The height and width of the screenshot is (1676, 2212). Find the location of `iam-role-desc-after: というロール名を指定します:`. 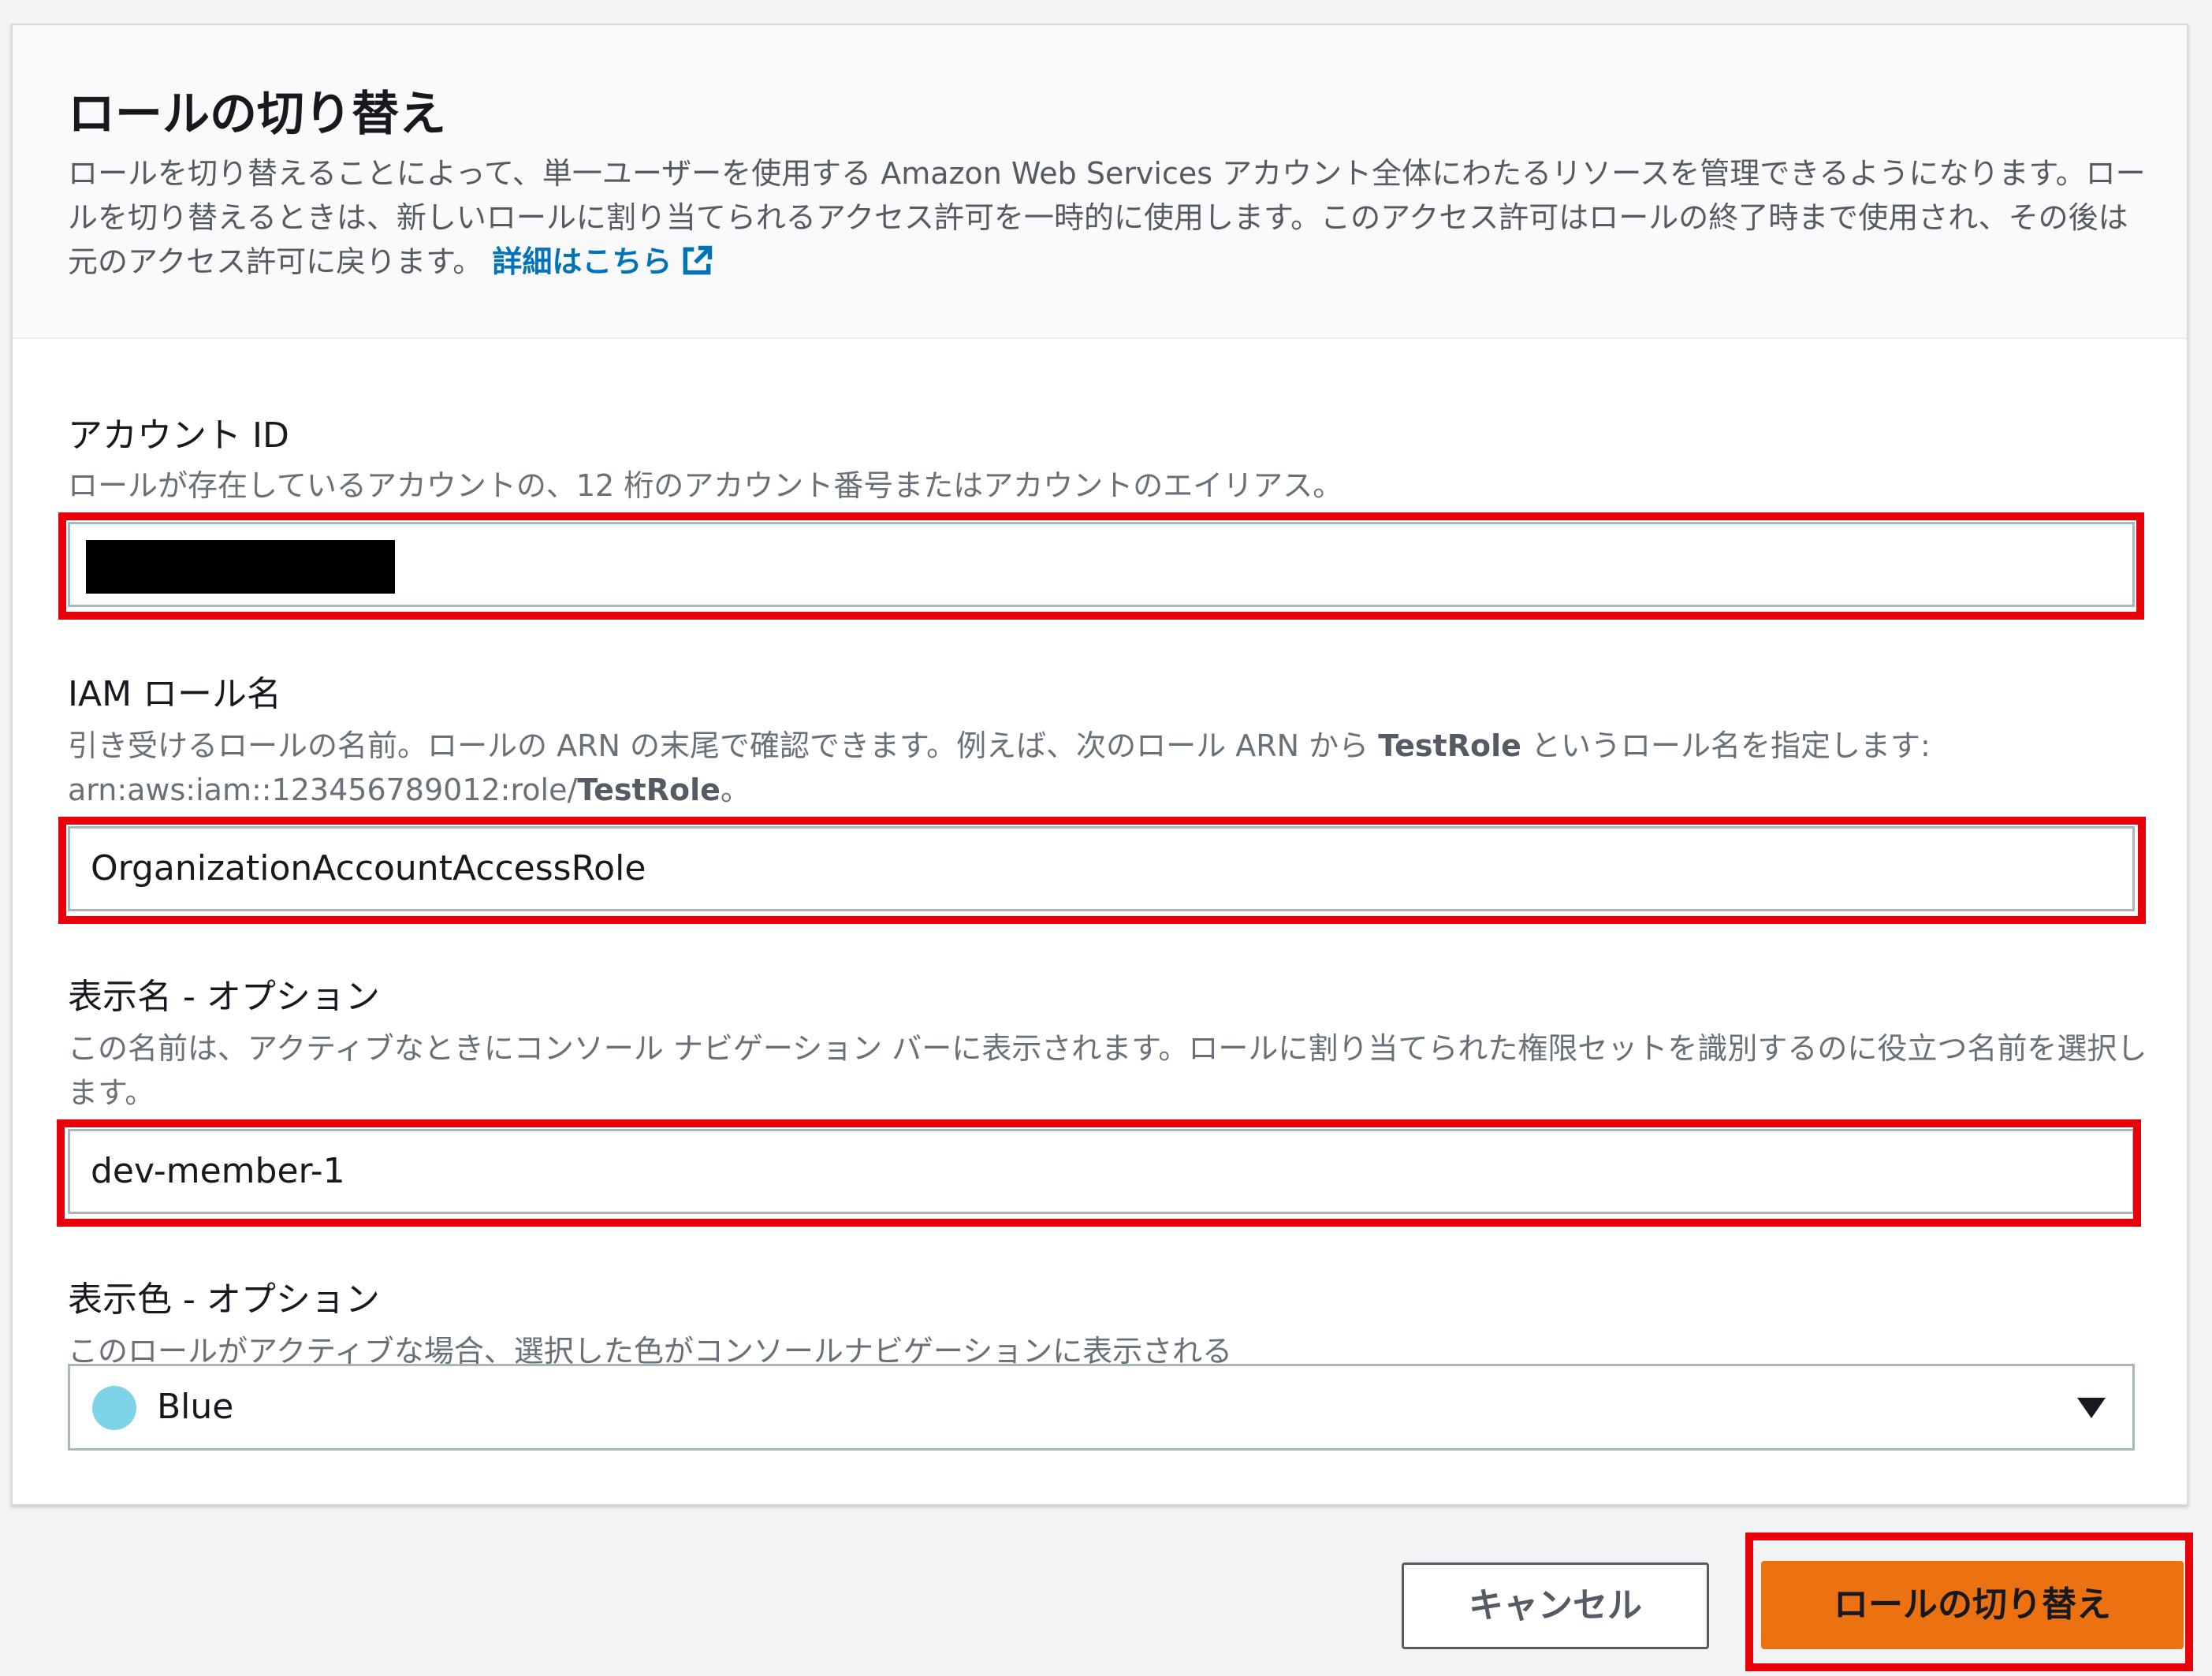

iam-role-desc-after: というロール名を指定します: is located at coordinates (1730, 745).